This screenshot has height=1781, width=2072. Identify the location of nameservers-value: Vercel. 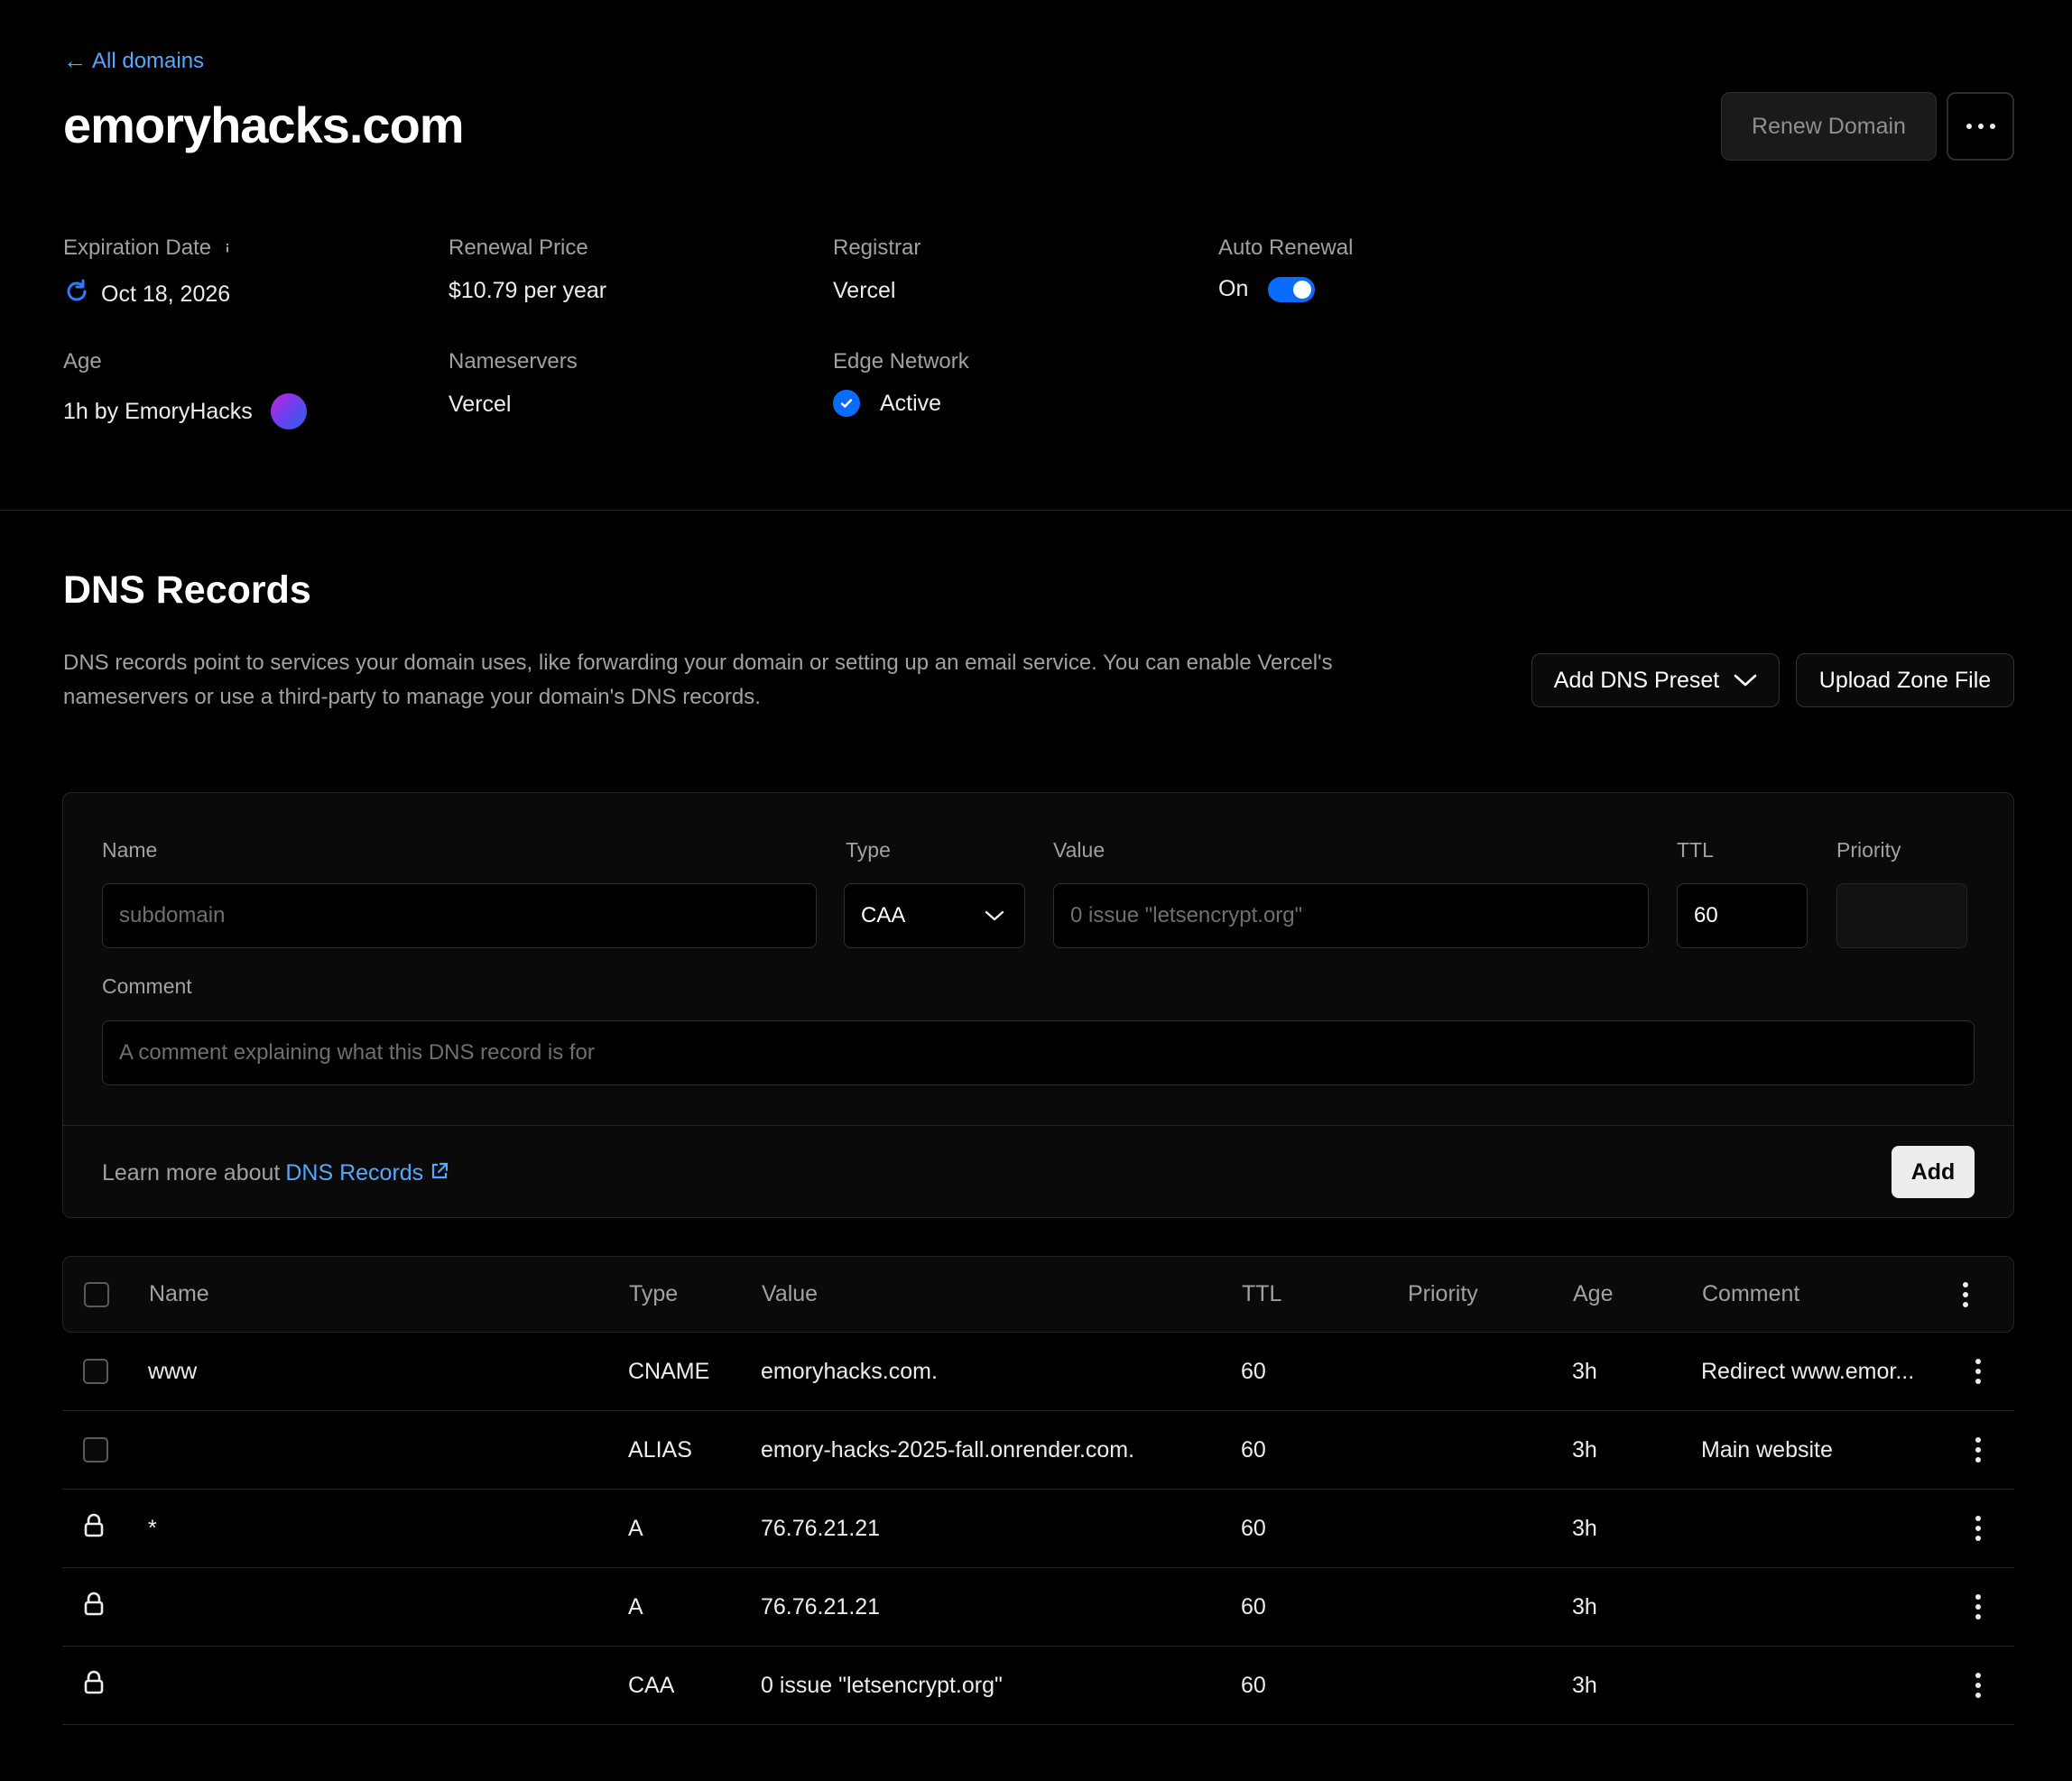
(480, 404).